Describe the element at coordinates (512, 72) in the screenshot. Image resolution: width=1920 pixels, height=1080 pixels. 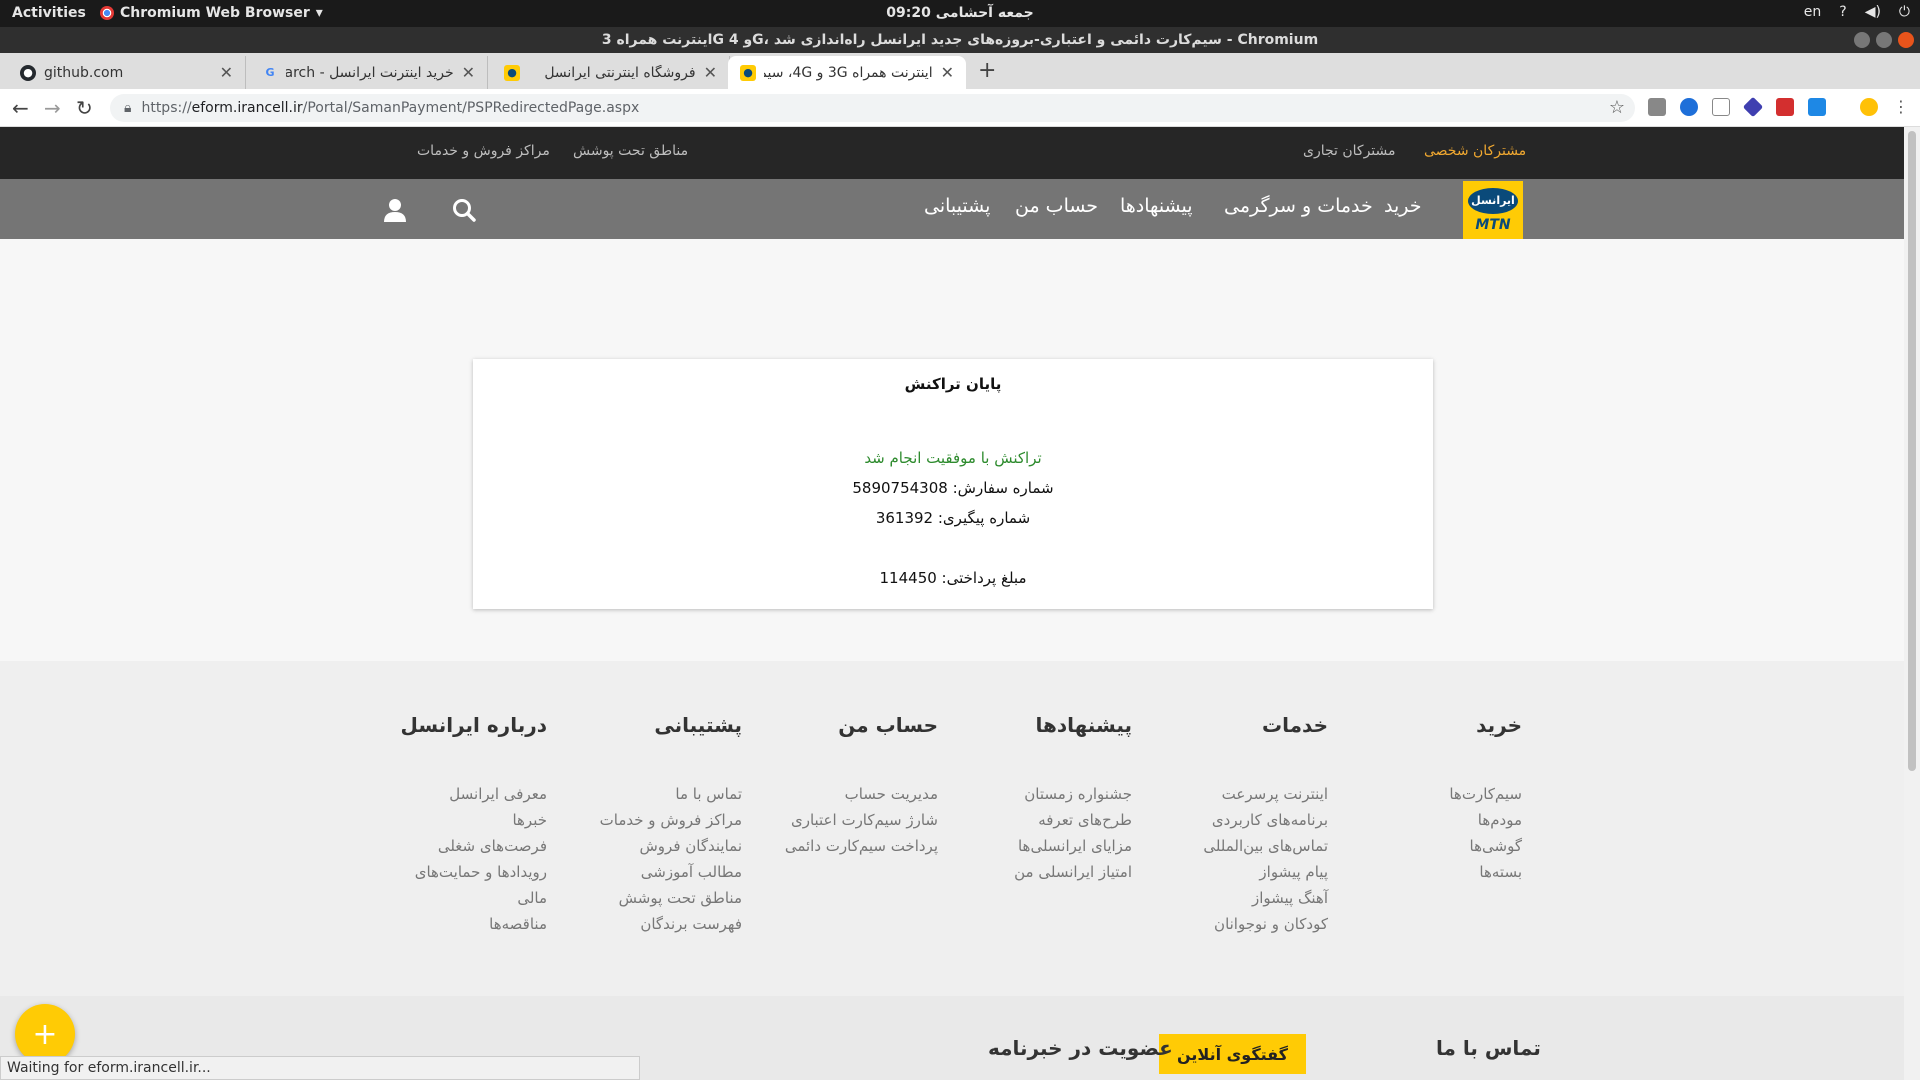
I see `irancell-icon: ●` at that location.